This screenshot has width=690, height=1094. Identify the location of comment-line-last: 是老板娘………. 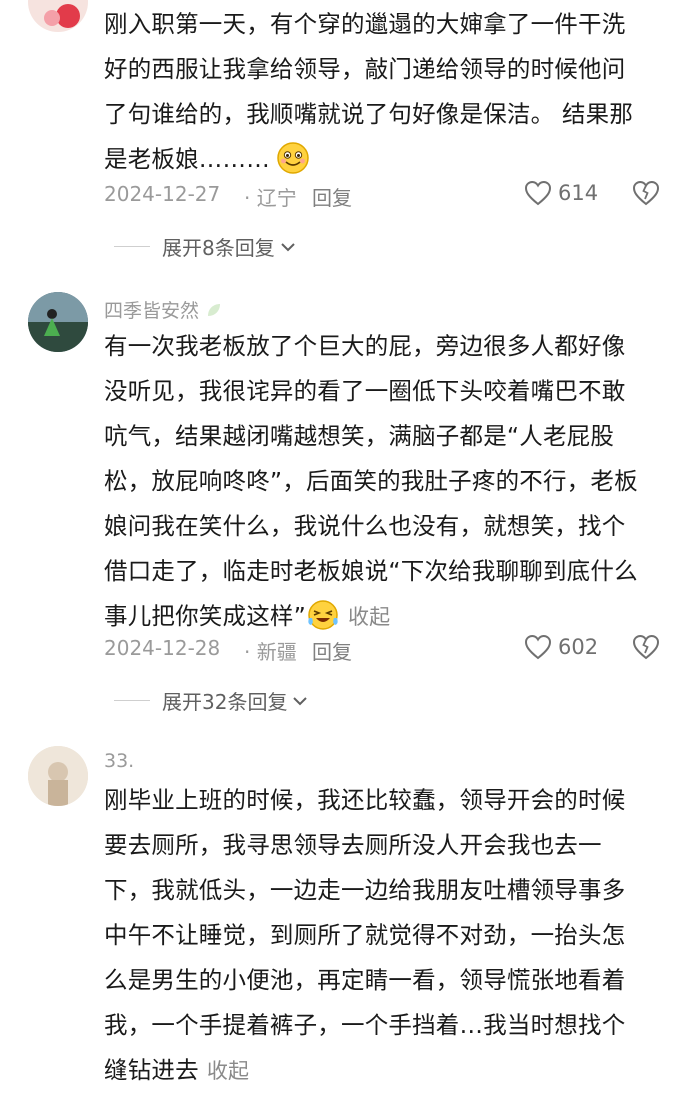
(387, 159).